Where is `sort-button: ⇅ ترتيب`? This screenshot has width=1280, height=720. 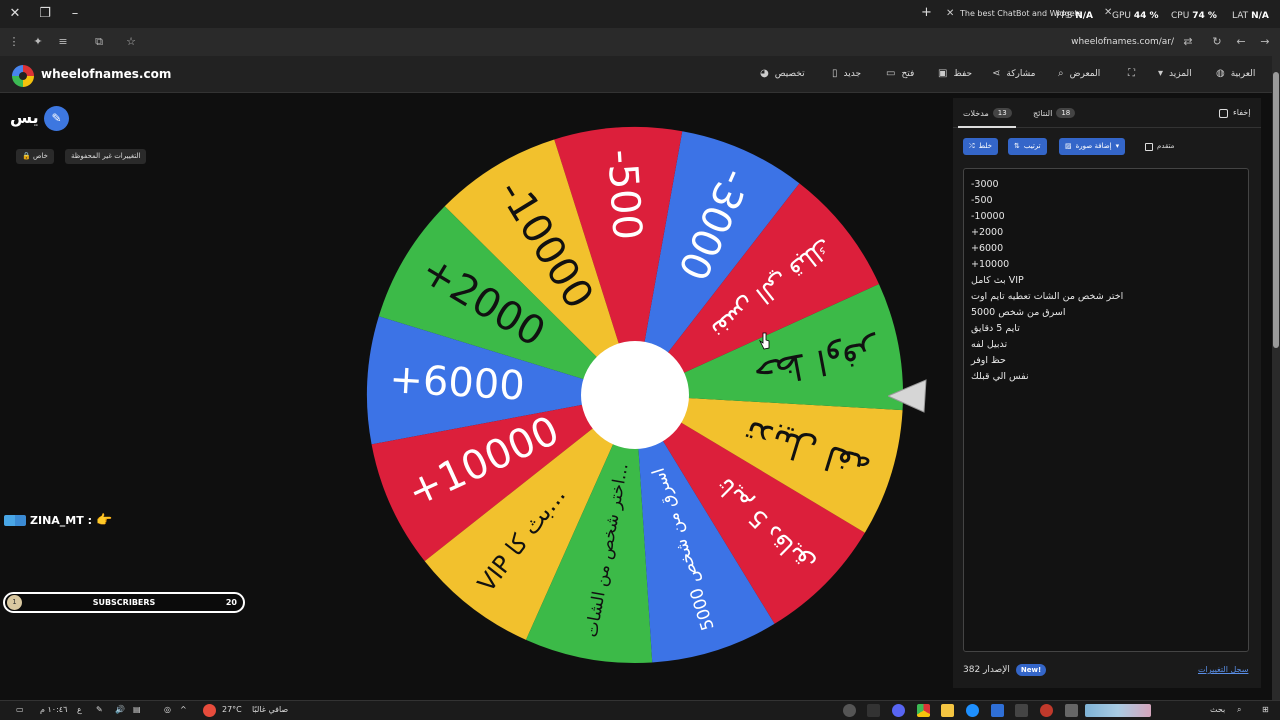 sort-button: ⇅ ترتيب is located at coordinates (1027, 146).